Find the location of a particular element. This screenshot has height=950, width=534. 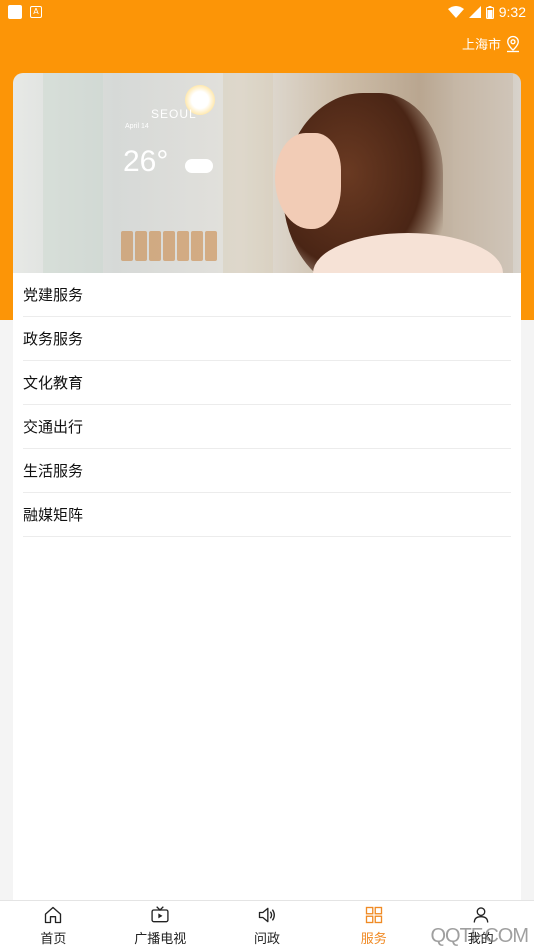

watermark-text: QQTF.COM is located at coordinates (479, 936).